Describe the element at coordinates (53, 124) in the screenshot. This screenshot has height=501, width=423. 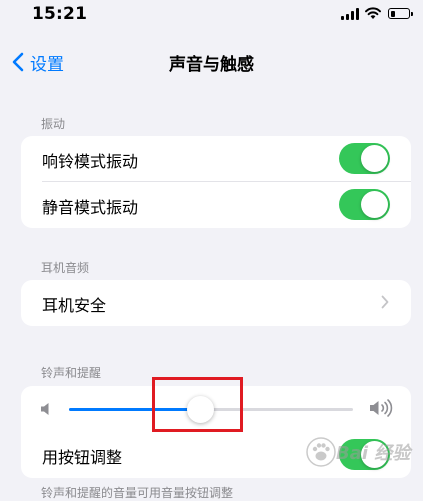
I see `section-header-vibration: 振动` at that location.